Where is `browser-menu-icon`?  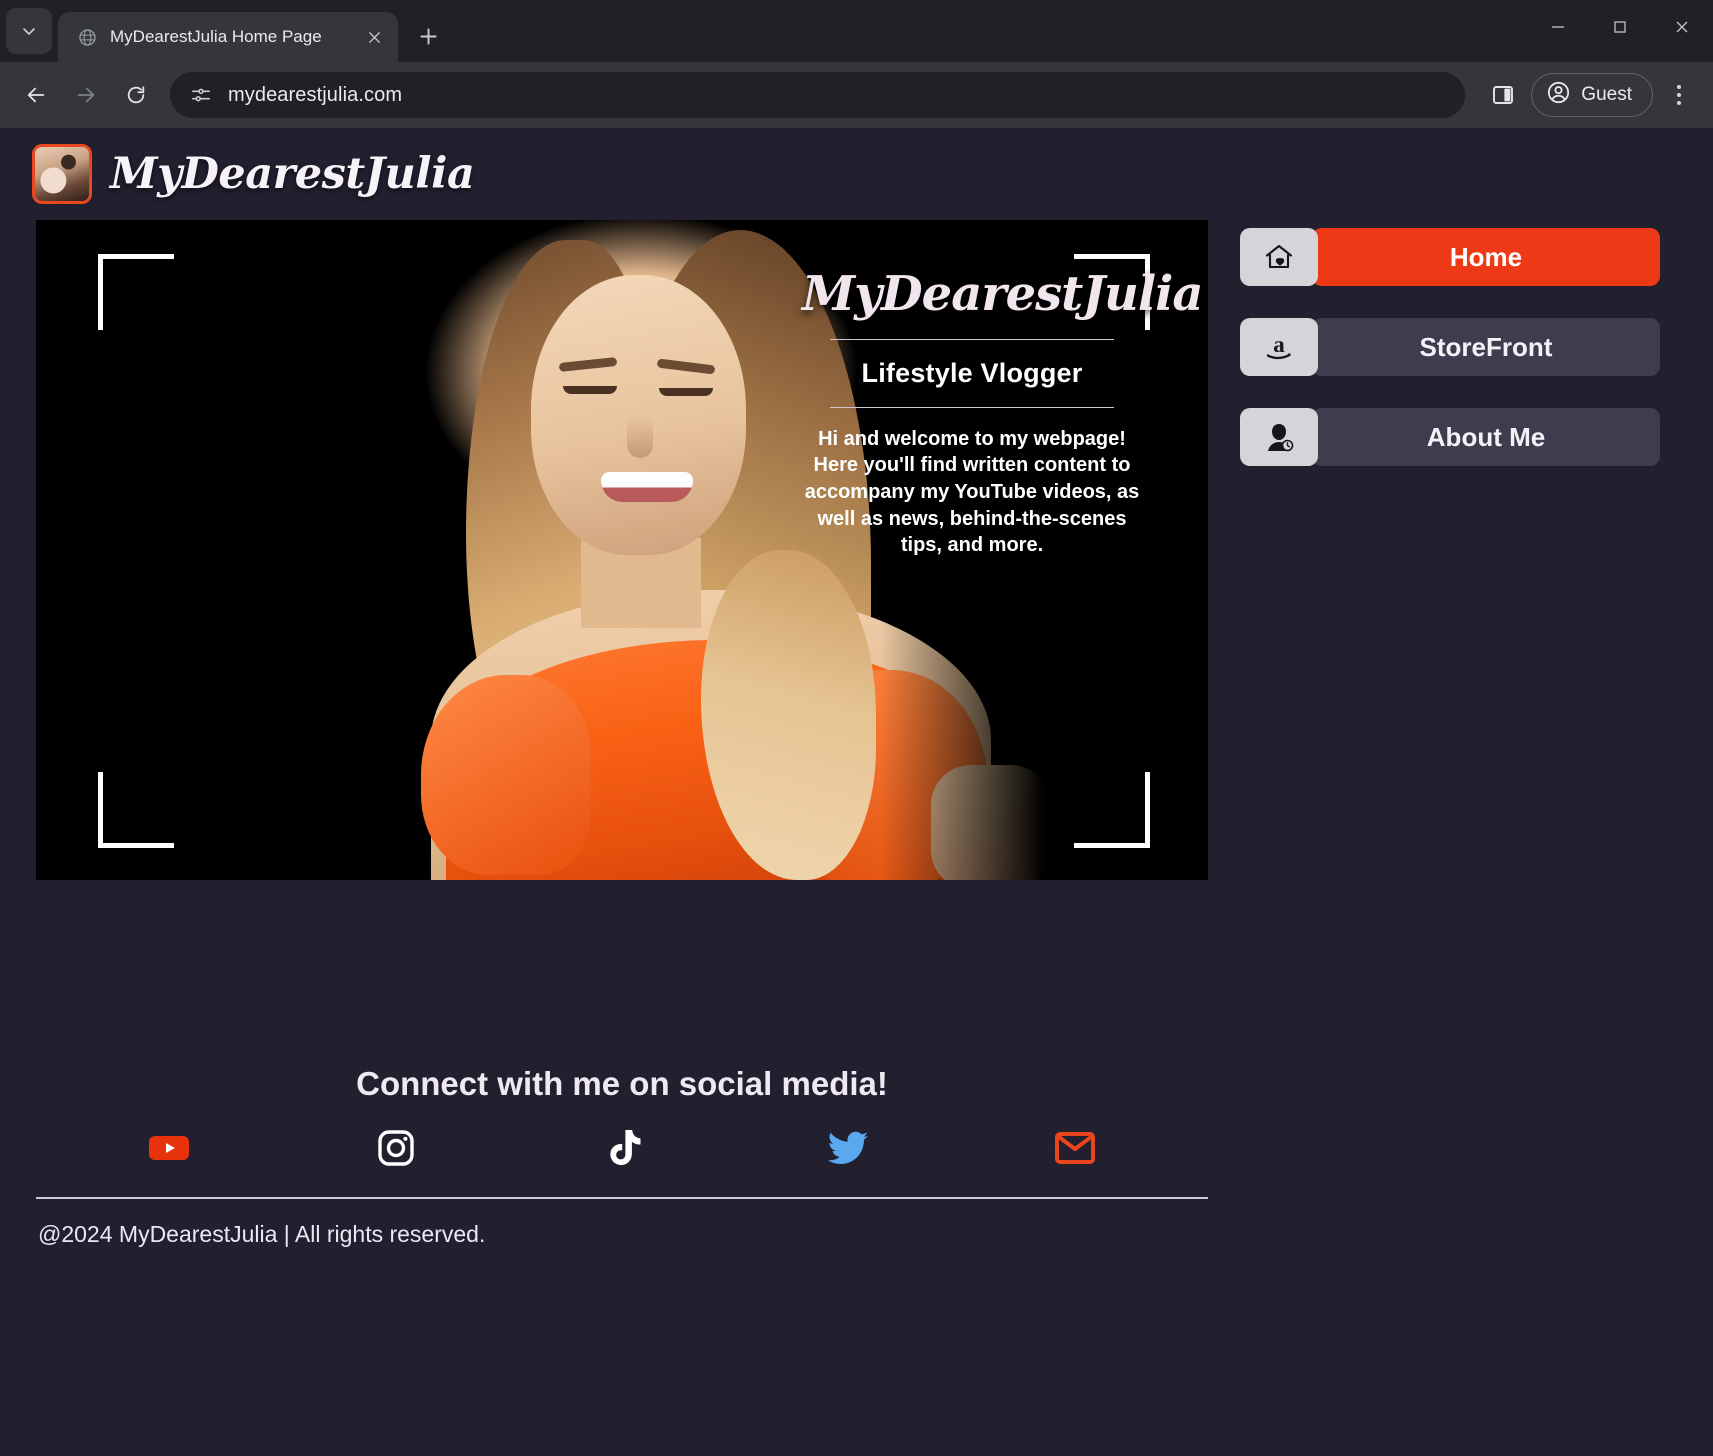 browser-menu-icon is located at coordinates (1679, 95).